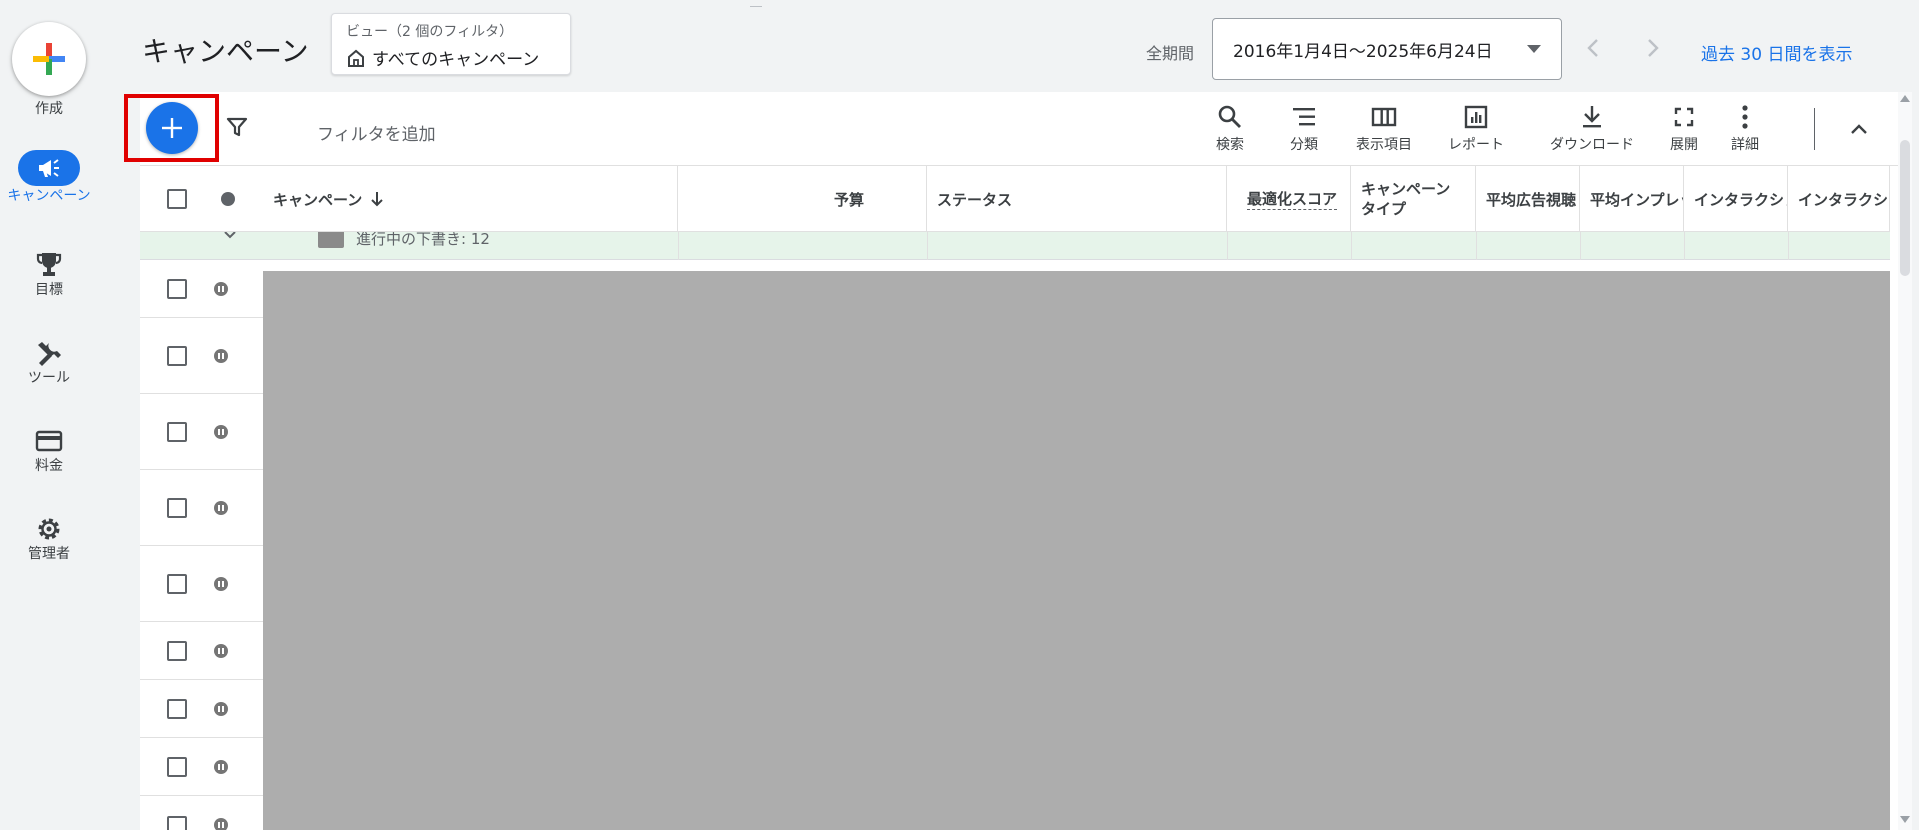  I want to click on draft-group-label: 進行中の下書き: 12, so click(423, 240).